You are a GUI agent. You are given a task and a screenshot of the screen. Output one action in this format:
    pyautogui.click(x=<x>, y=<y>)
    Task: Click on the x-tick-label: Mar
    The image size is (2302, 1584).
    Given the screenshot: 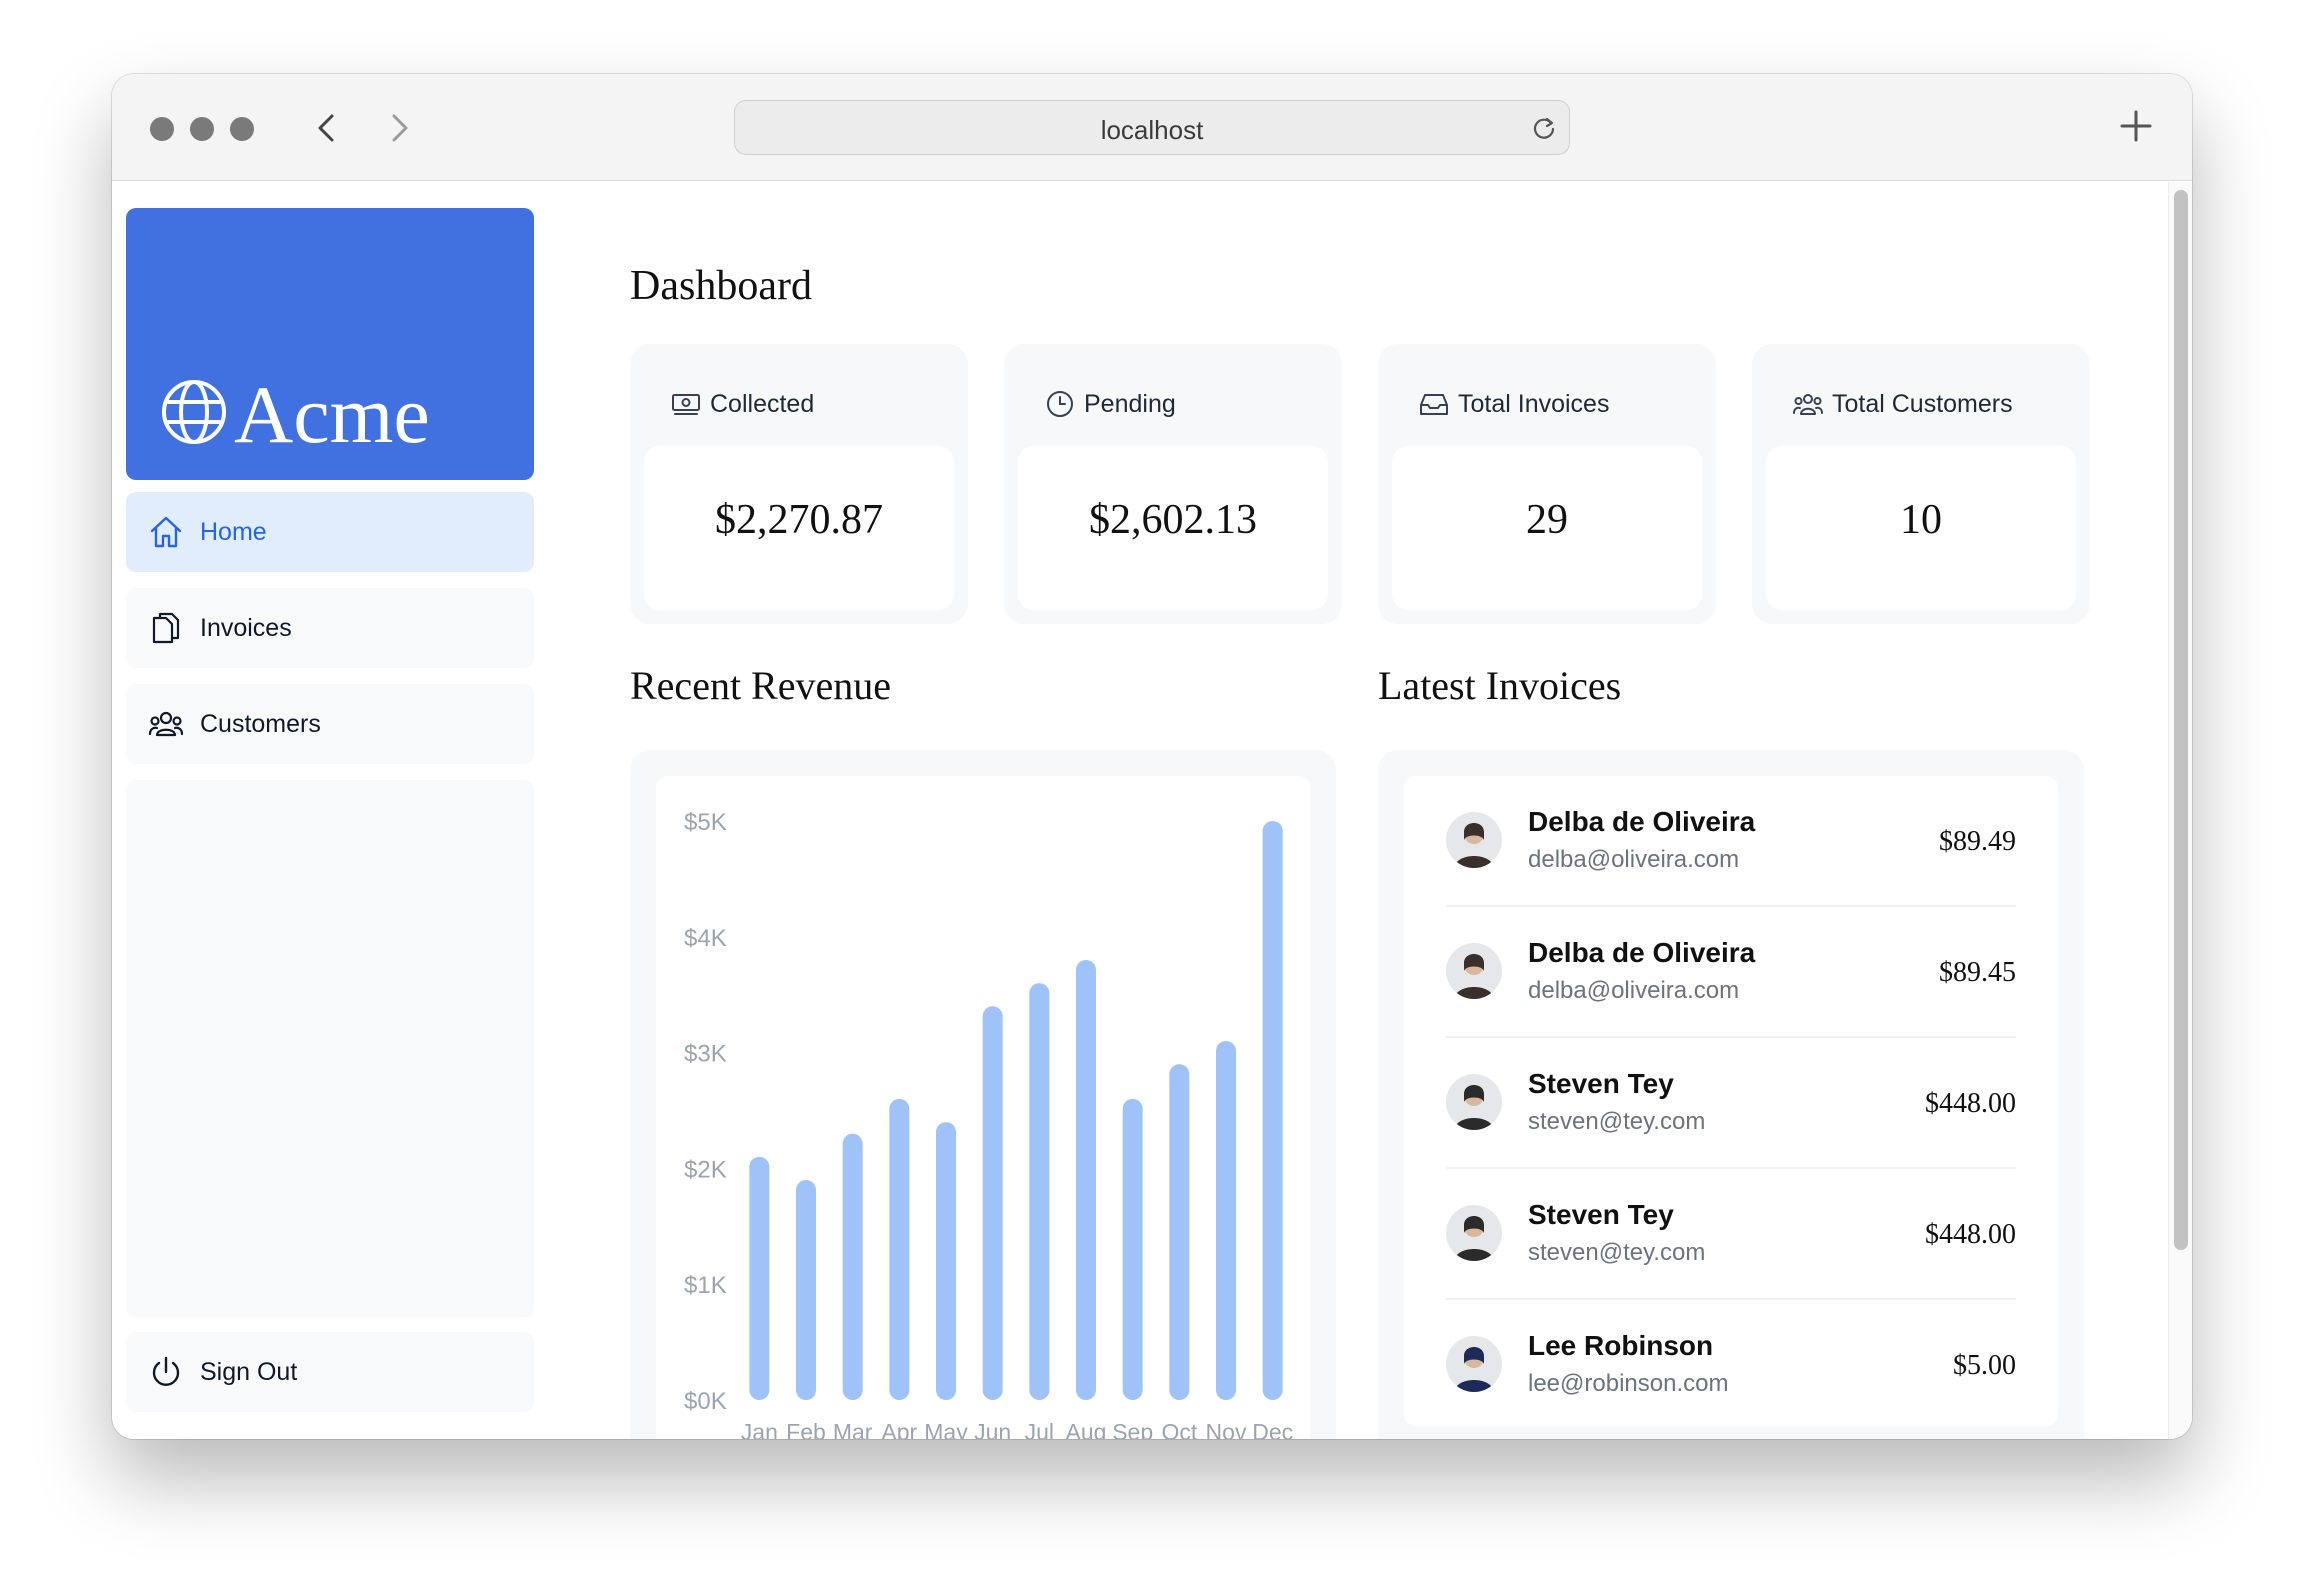 What is the action you would take?
    pyautogui.click(x=853, y=1429)
    